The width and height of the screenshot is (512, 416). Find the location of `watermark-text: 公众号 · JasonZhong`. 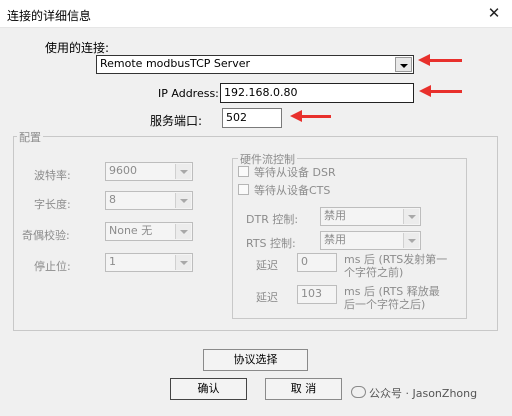

watermark-text: 公众号 · JasonZhong is located at coordinates (423, 393).